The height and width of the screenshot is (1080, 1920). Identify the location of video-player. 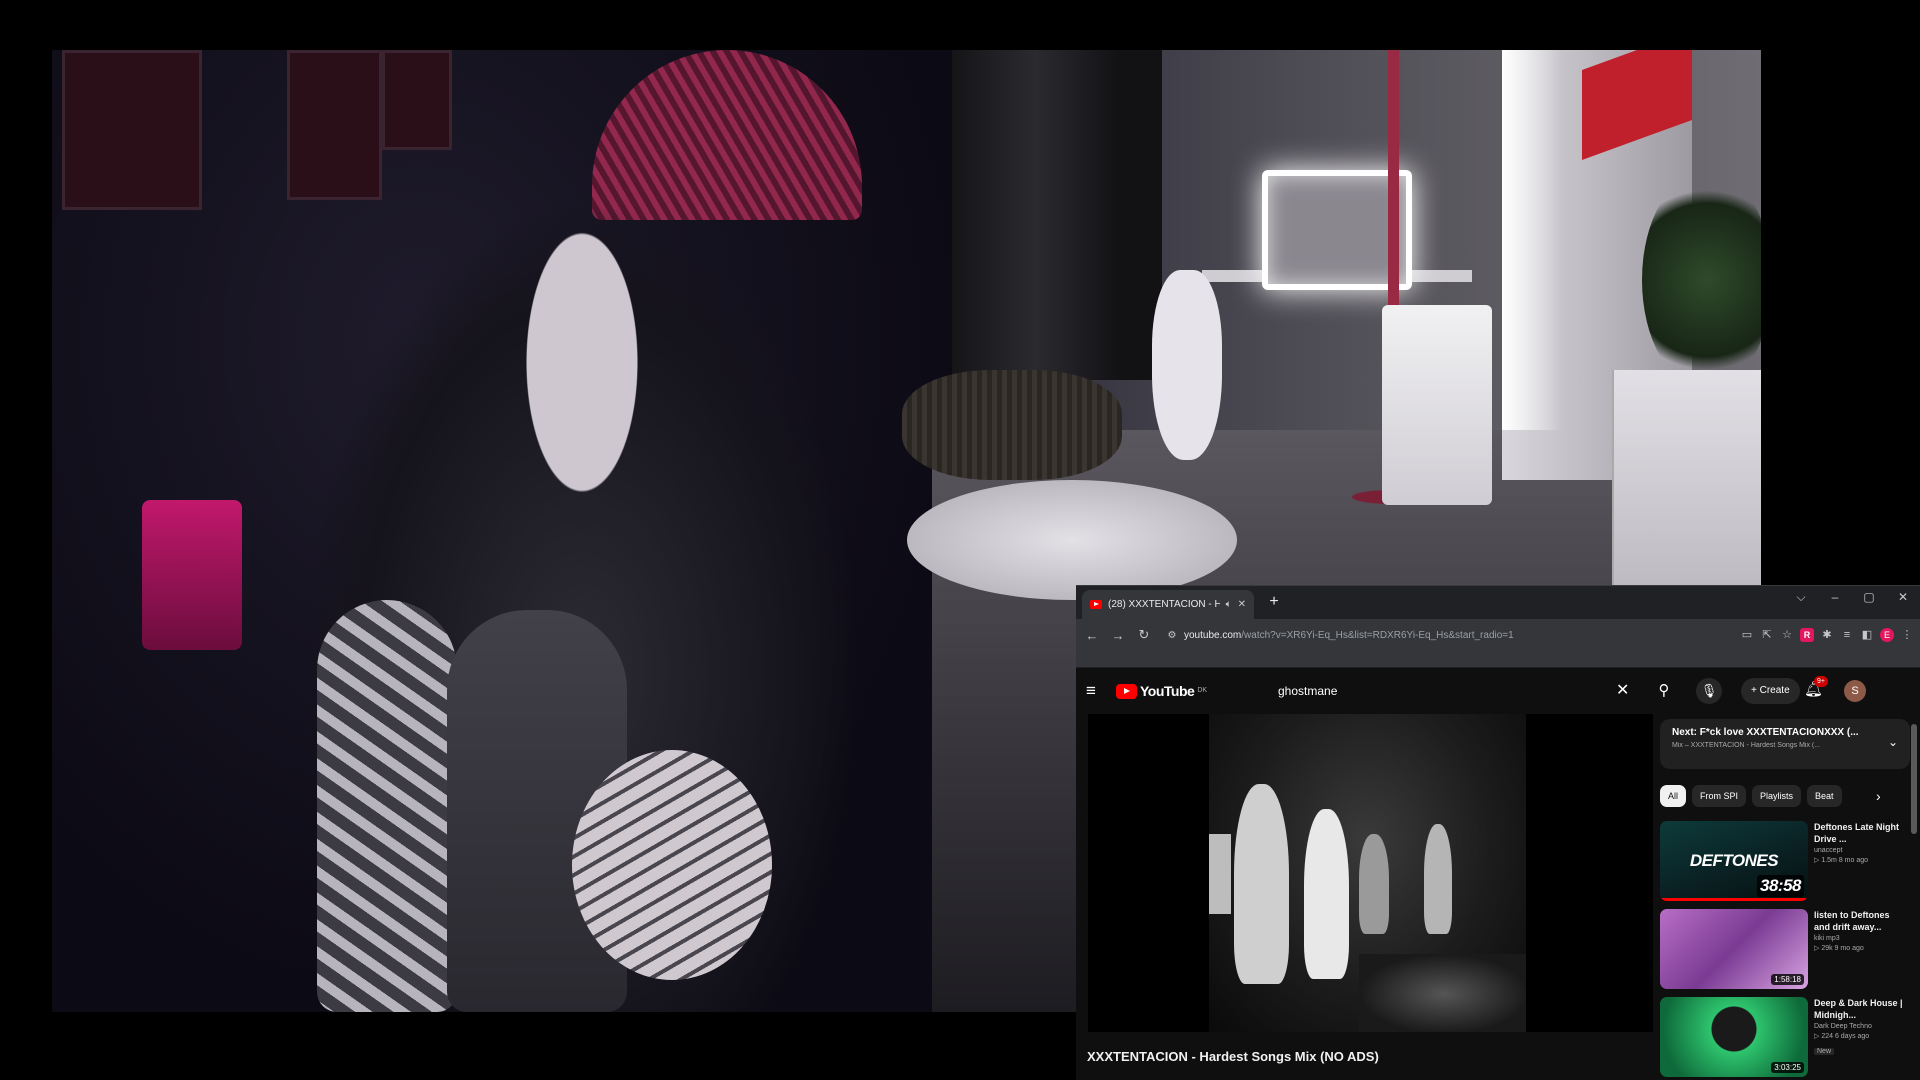
(1370, 873).